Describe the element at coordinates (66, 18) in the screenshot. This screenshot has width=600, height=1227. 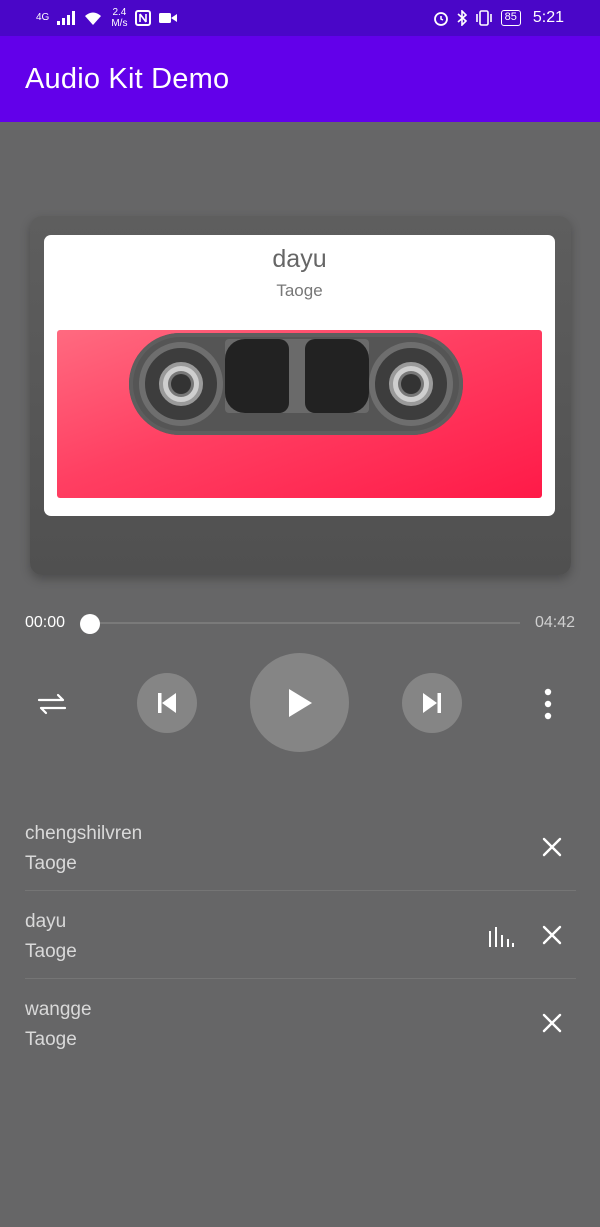
I see `signal-icon` at that location.